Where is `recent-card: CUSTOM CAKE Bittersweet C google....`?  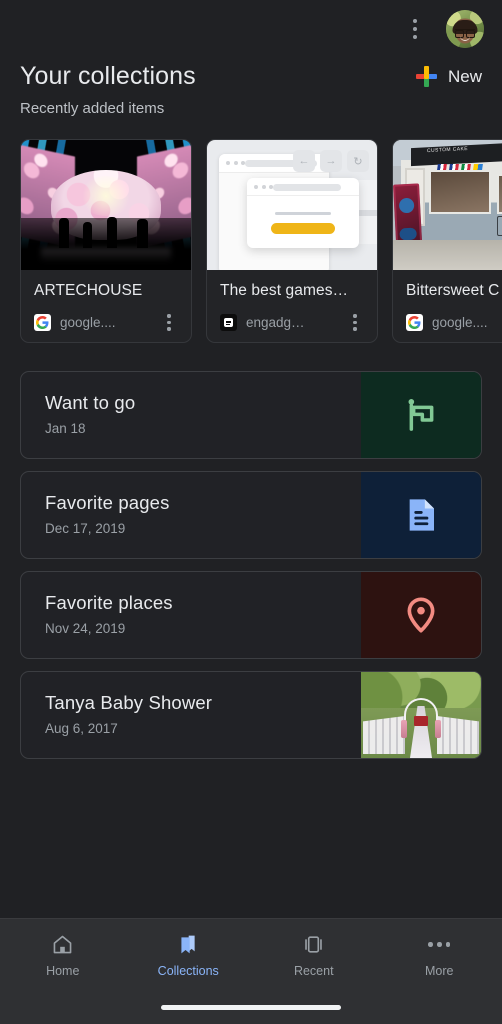 recent-card: CUSTOM CAKE Bittersweet C google.... is located at coordinates (447, 241).